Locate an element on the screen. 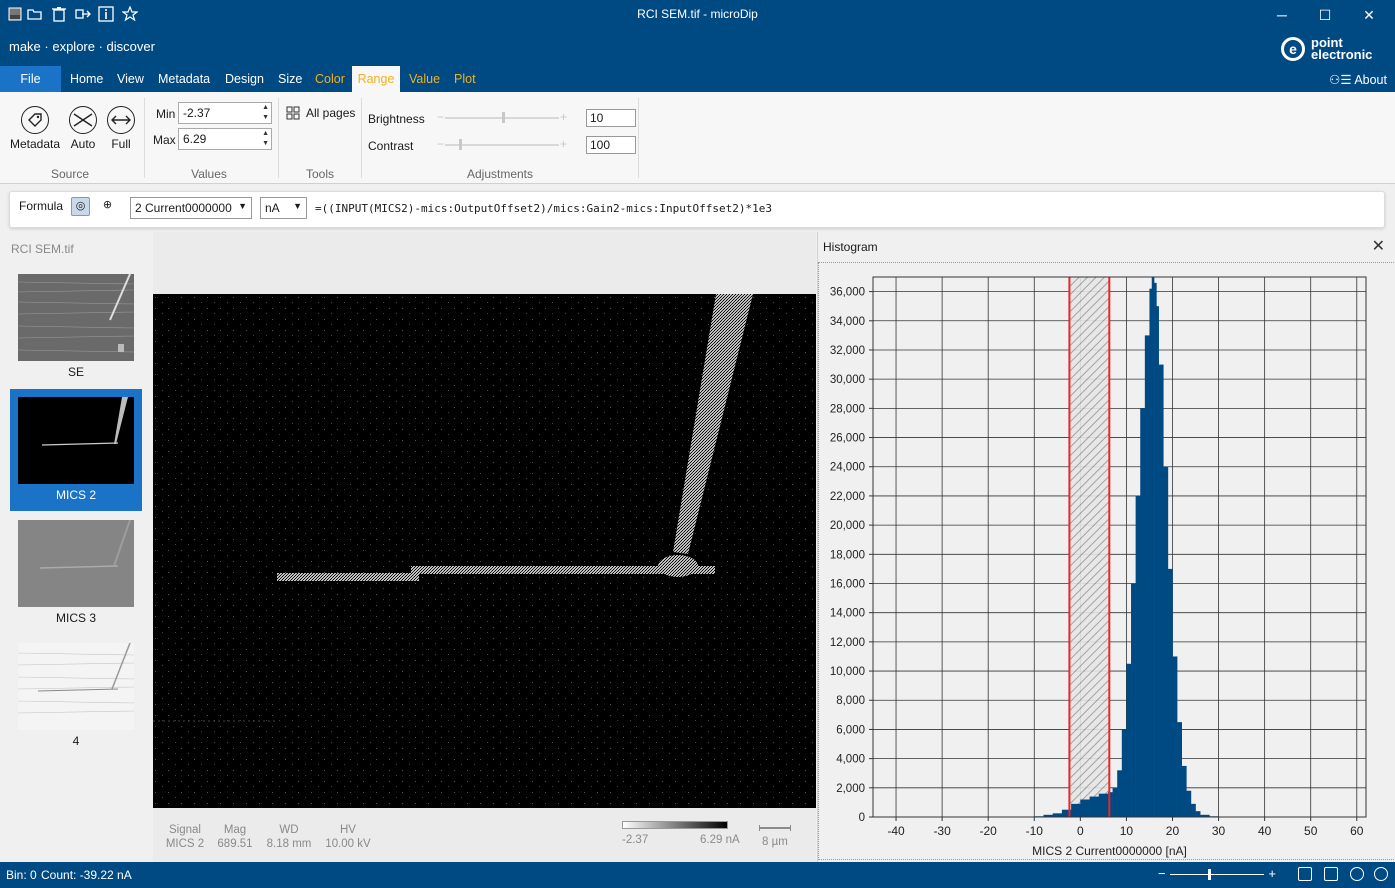 The height and width of the screenshot is (888, 1395). brightness-thumb is located at coordinates (503, 117).